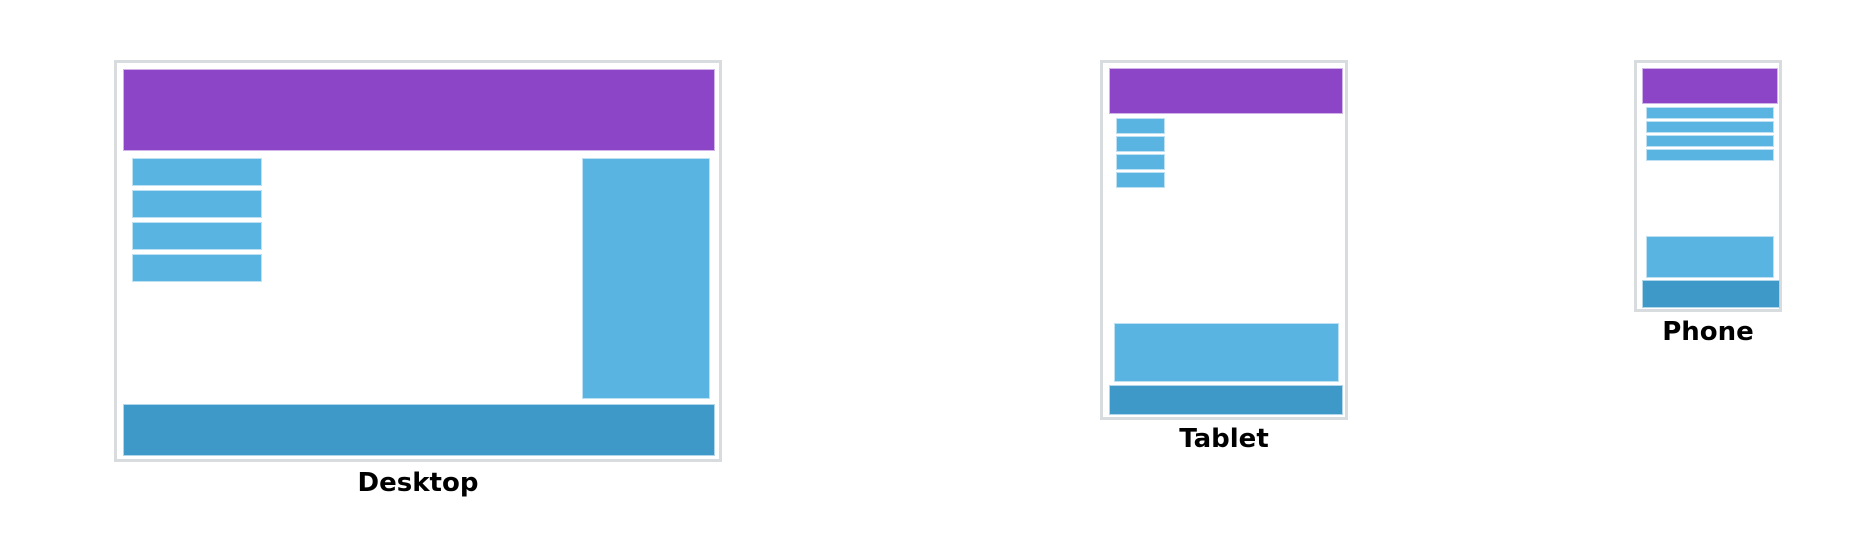  I want to click on phone-caption: Phone, so click(1708, 332).